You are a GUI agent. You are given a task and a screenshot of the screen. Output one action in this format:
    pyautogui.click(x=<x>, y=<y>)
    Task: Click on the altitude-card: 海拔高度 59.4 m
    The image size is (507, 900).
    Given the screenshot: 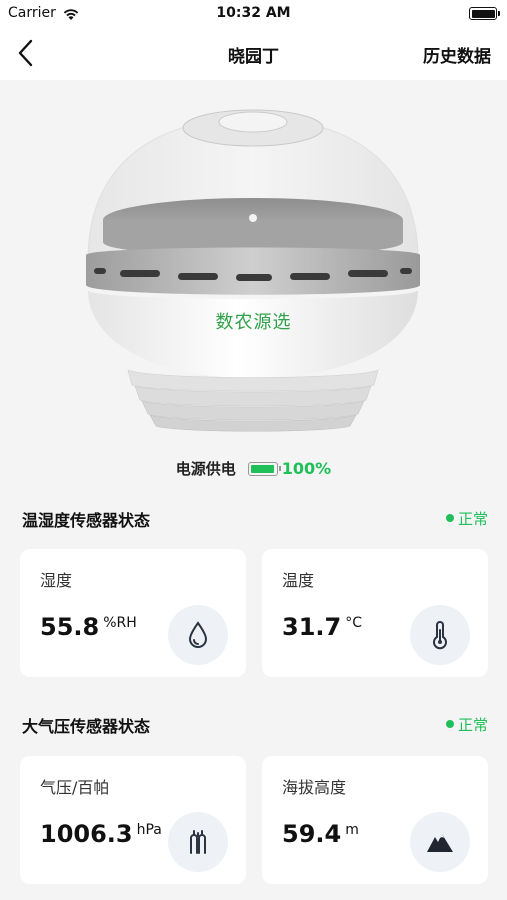 What is the action you would take?
    pyautogui.click(x=375, y=820)
    